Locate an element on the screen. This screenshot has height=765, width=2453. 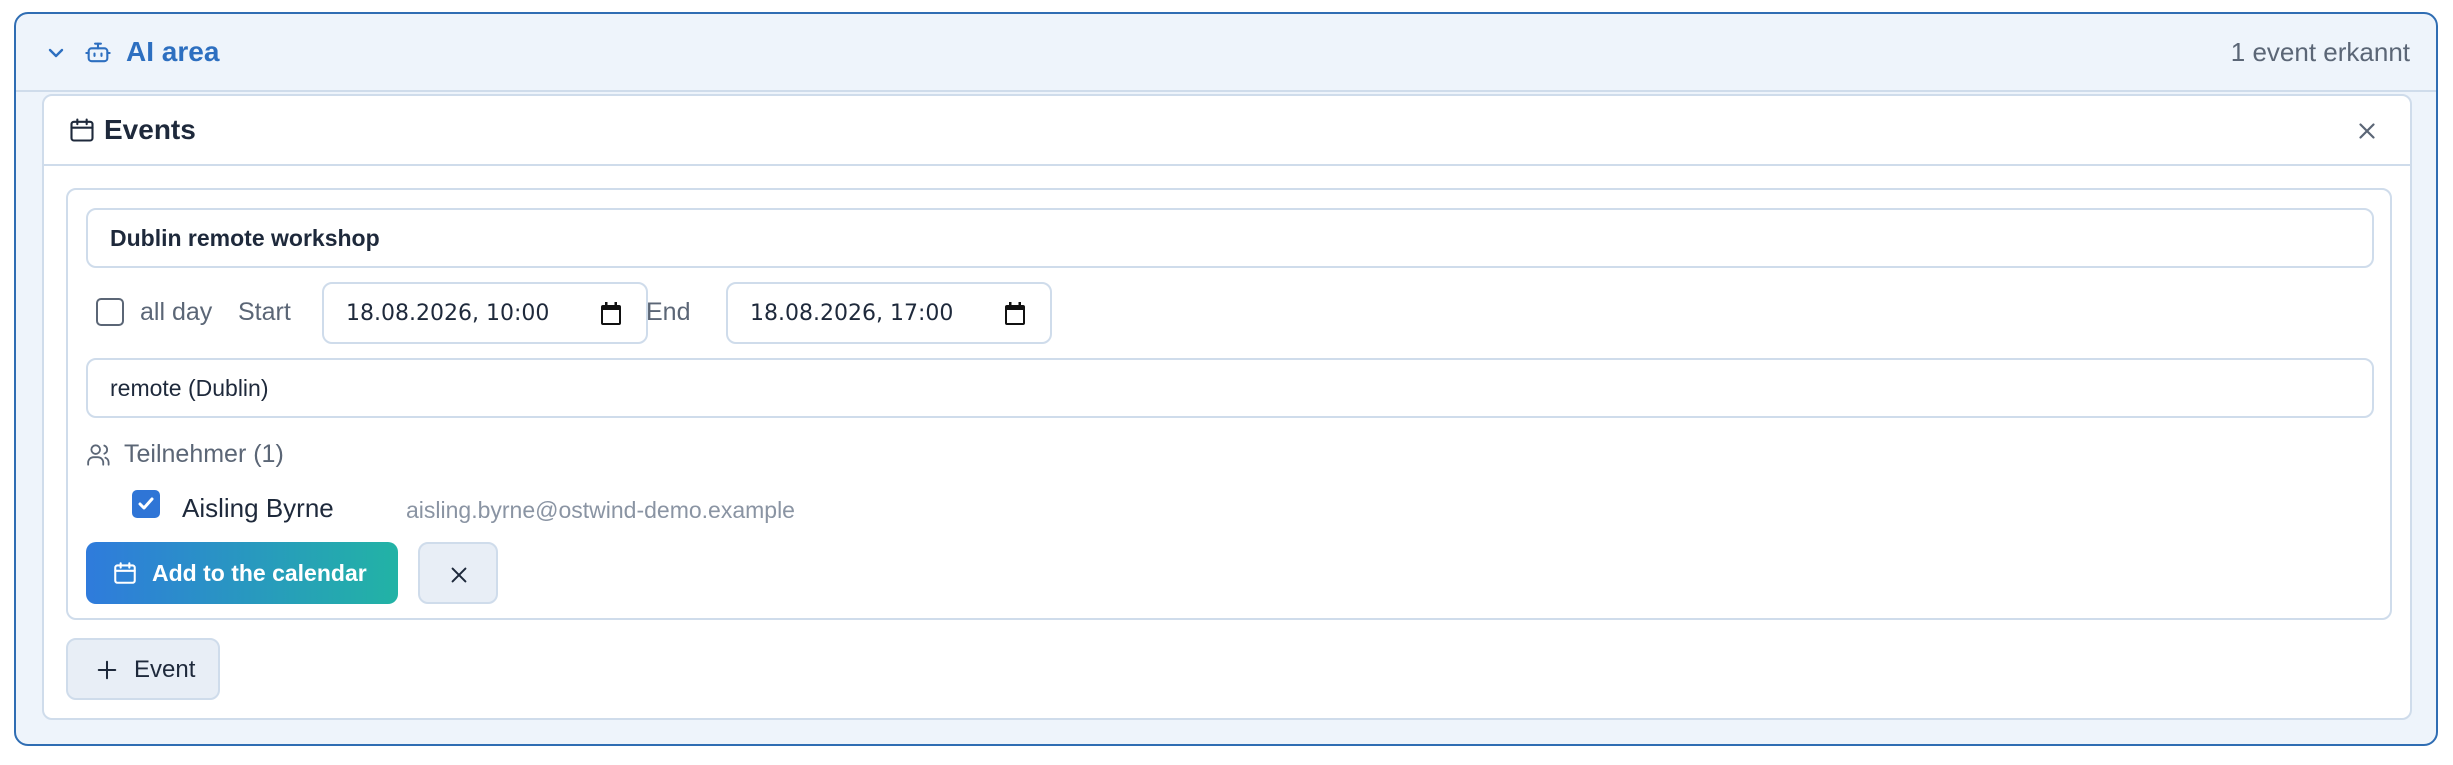
events-panel-header: Events is located at coordinates (1227, 131).